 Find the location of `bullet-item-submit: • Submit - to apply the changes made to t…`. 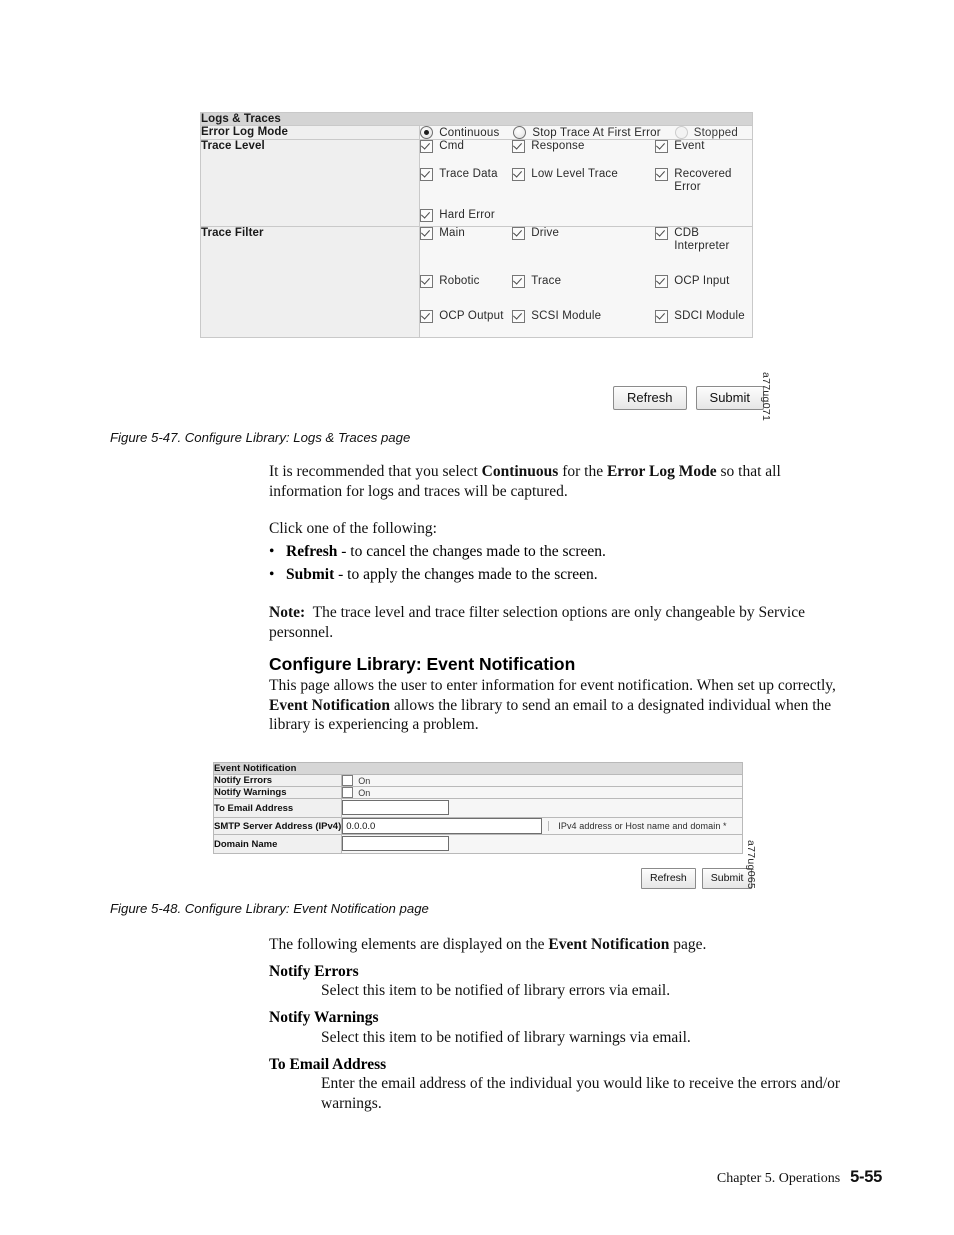

bullet-item-submit: • Submit - to apply the changes made to t… is located at coordinates (433, 575).